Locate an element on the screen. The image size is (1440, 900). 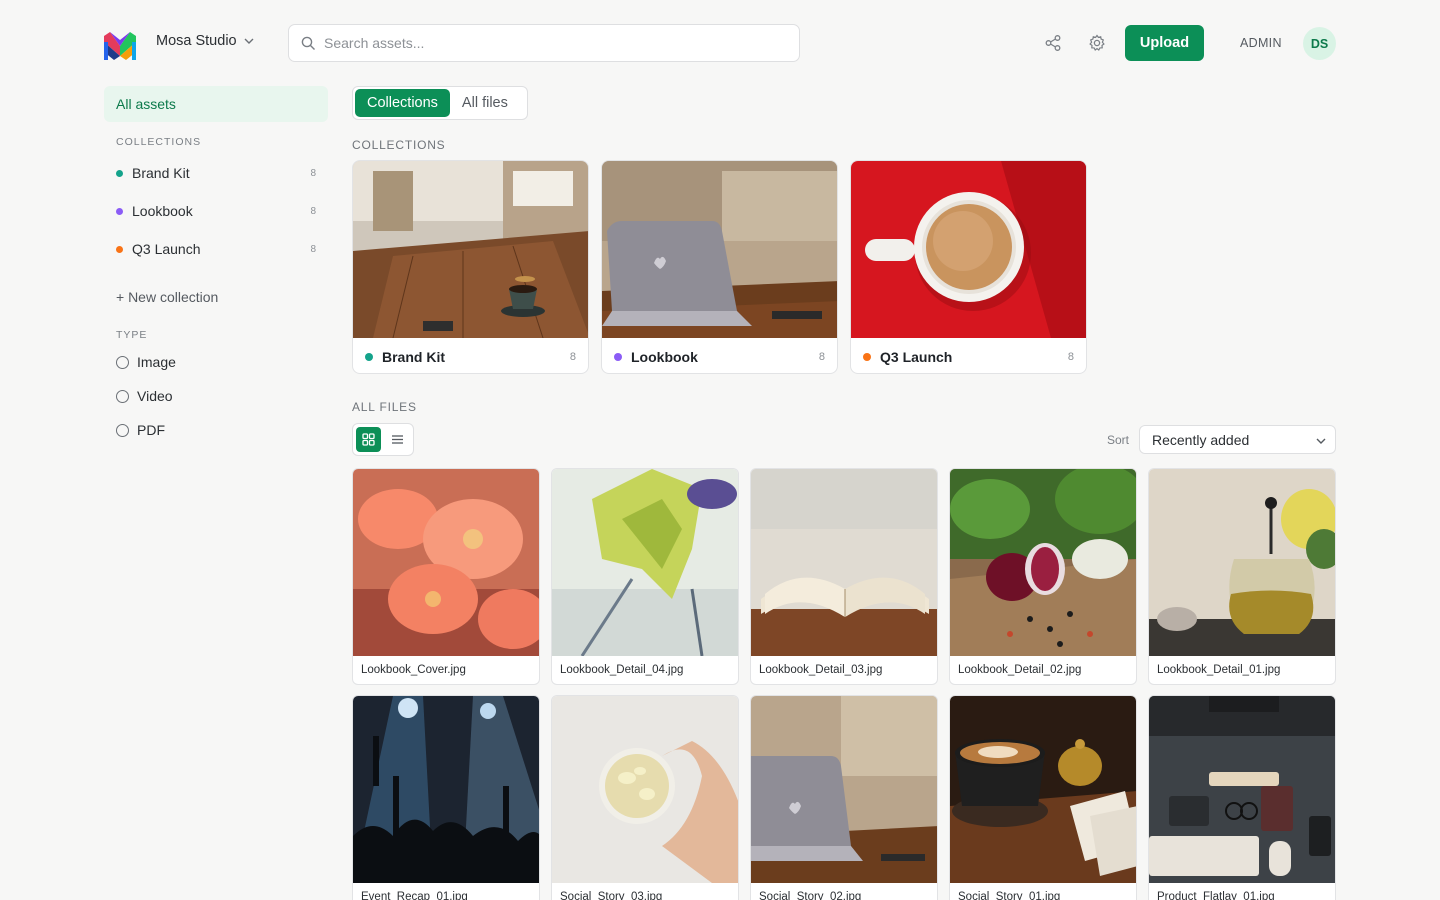
file-name: Lookbook_Detail_04.jpg is located at coordinates (622, 670).